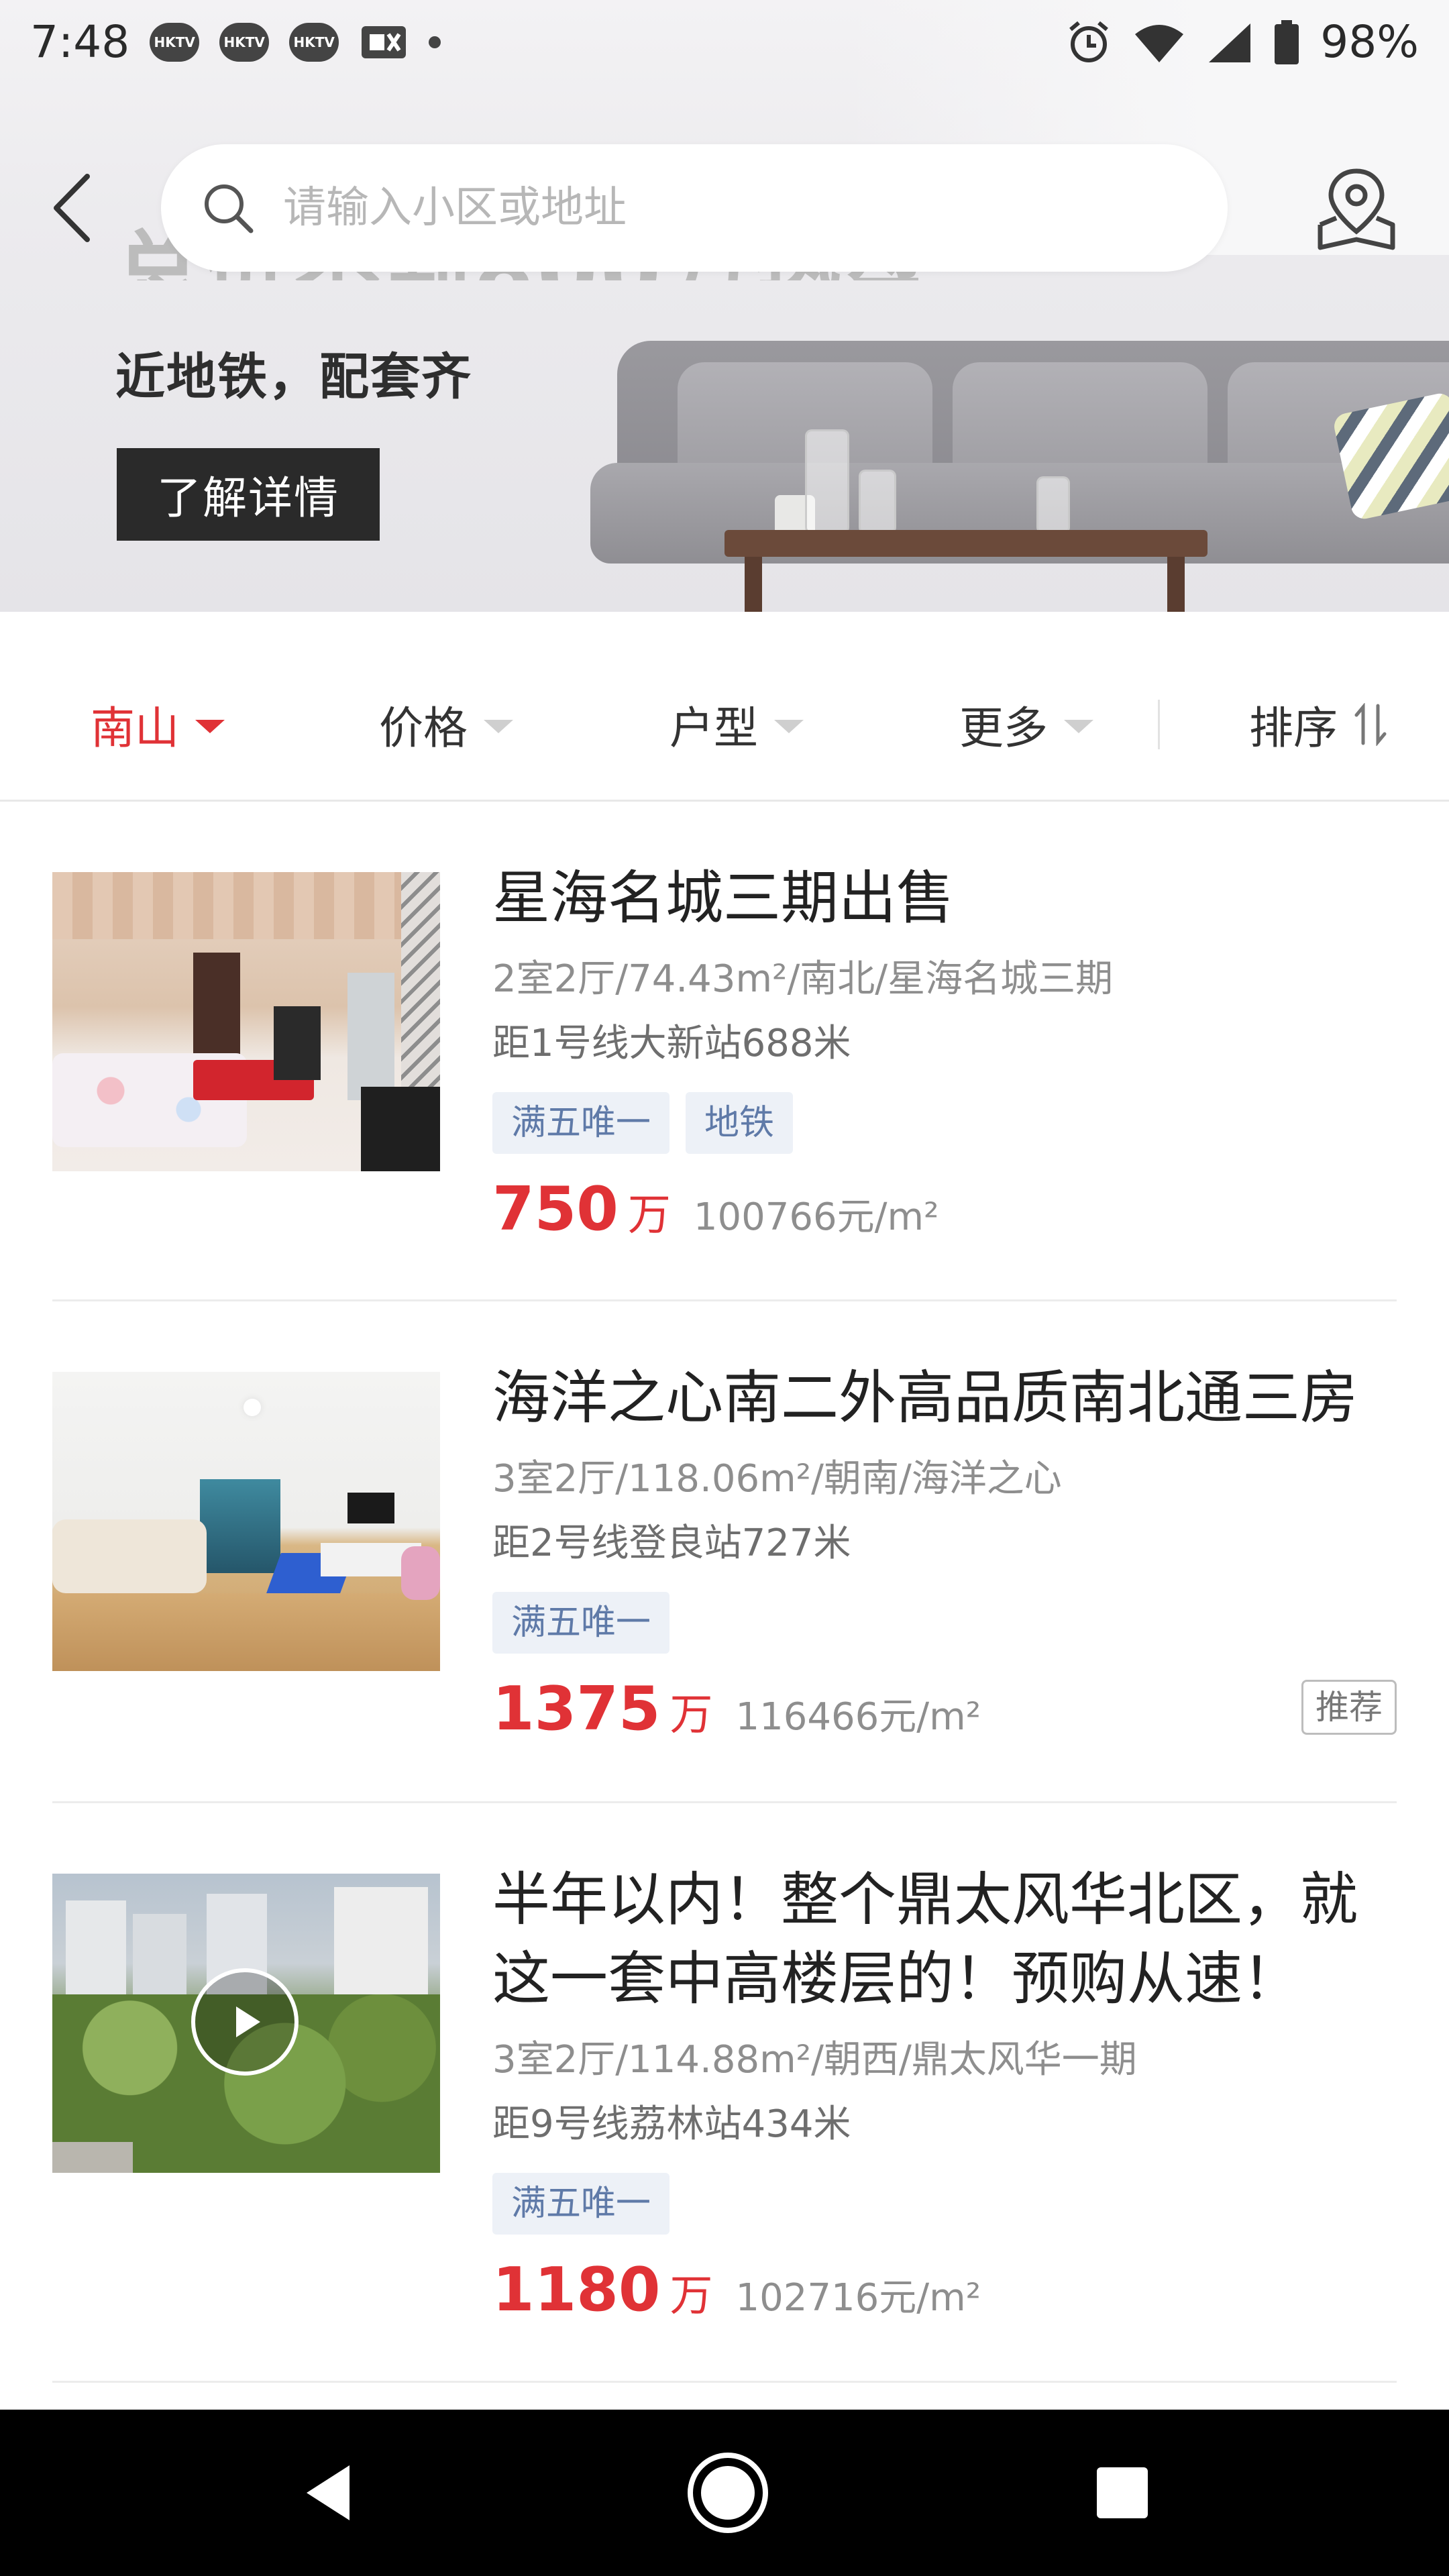 Image resolution: width=1449 pixels, height=2576 pixels. What do you see at coordinates (229, 208) in the screenshot?
I see `search-icon` at bounding box center [229, 208].